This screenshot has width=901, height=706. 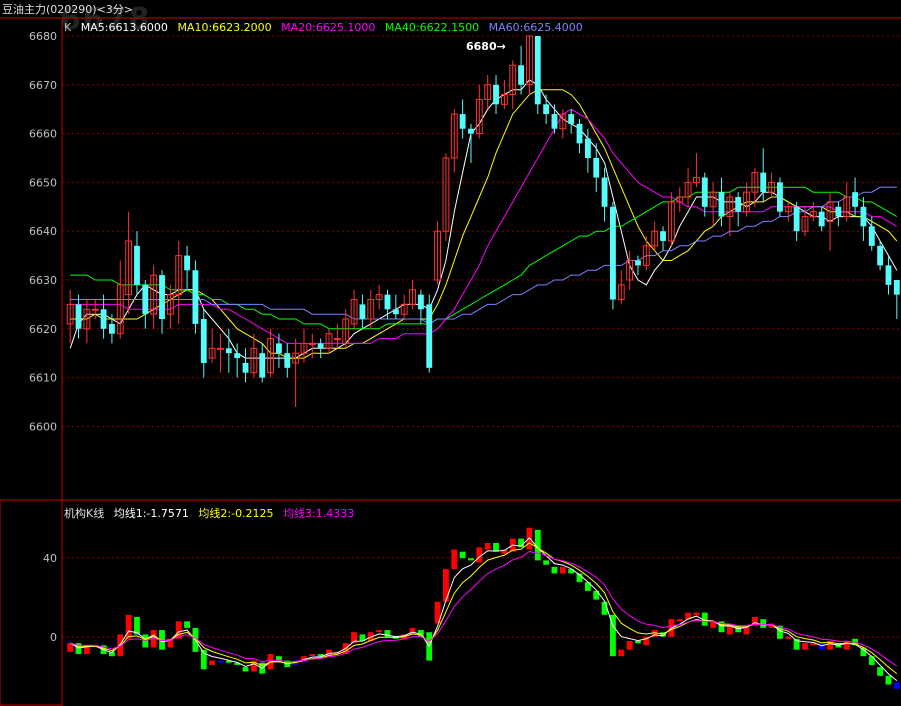 What do you see at coordinates (43, 182) in the screenshot?
I see `y-tick-label: 6650` at bounding box center [43, 182].